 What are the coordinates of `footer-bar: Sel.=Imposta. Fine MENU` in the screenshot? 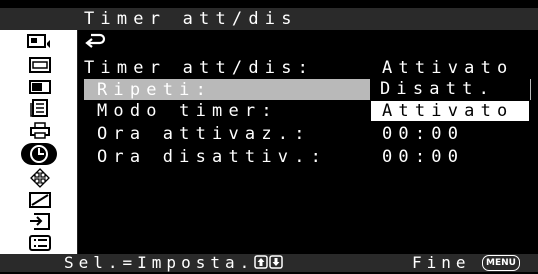 It's located at (269, 263).